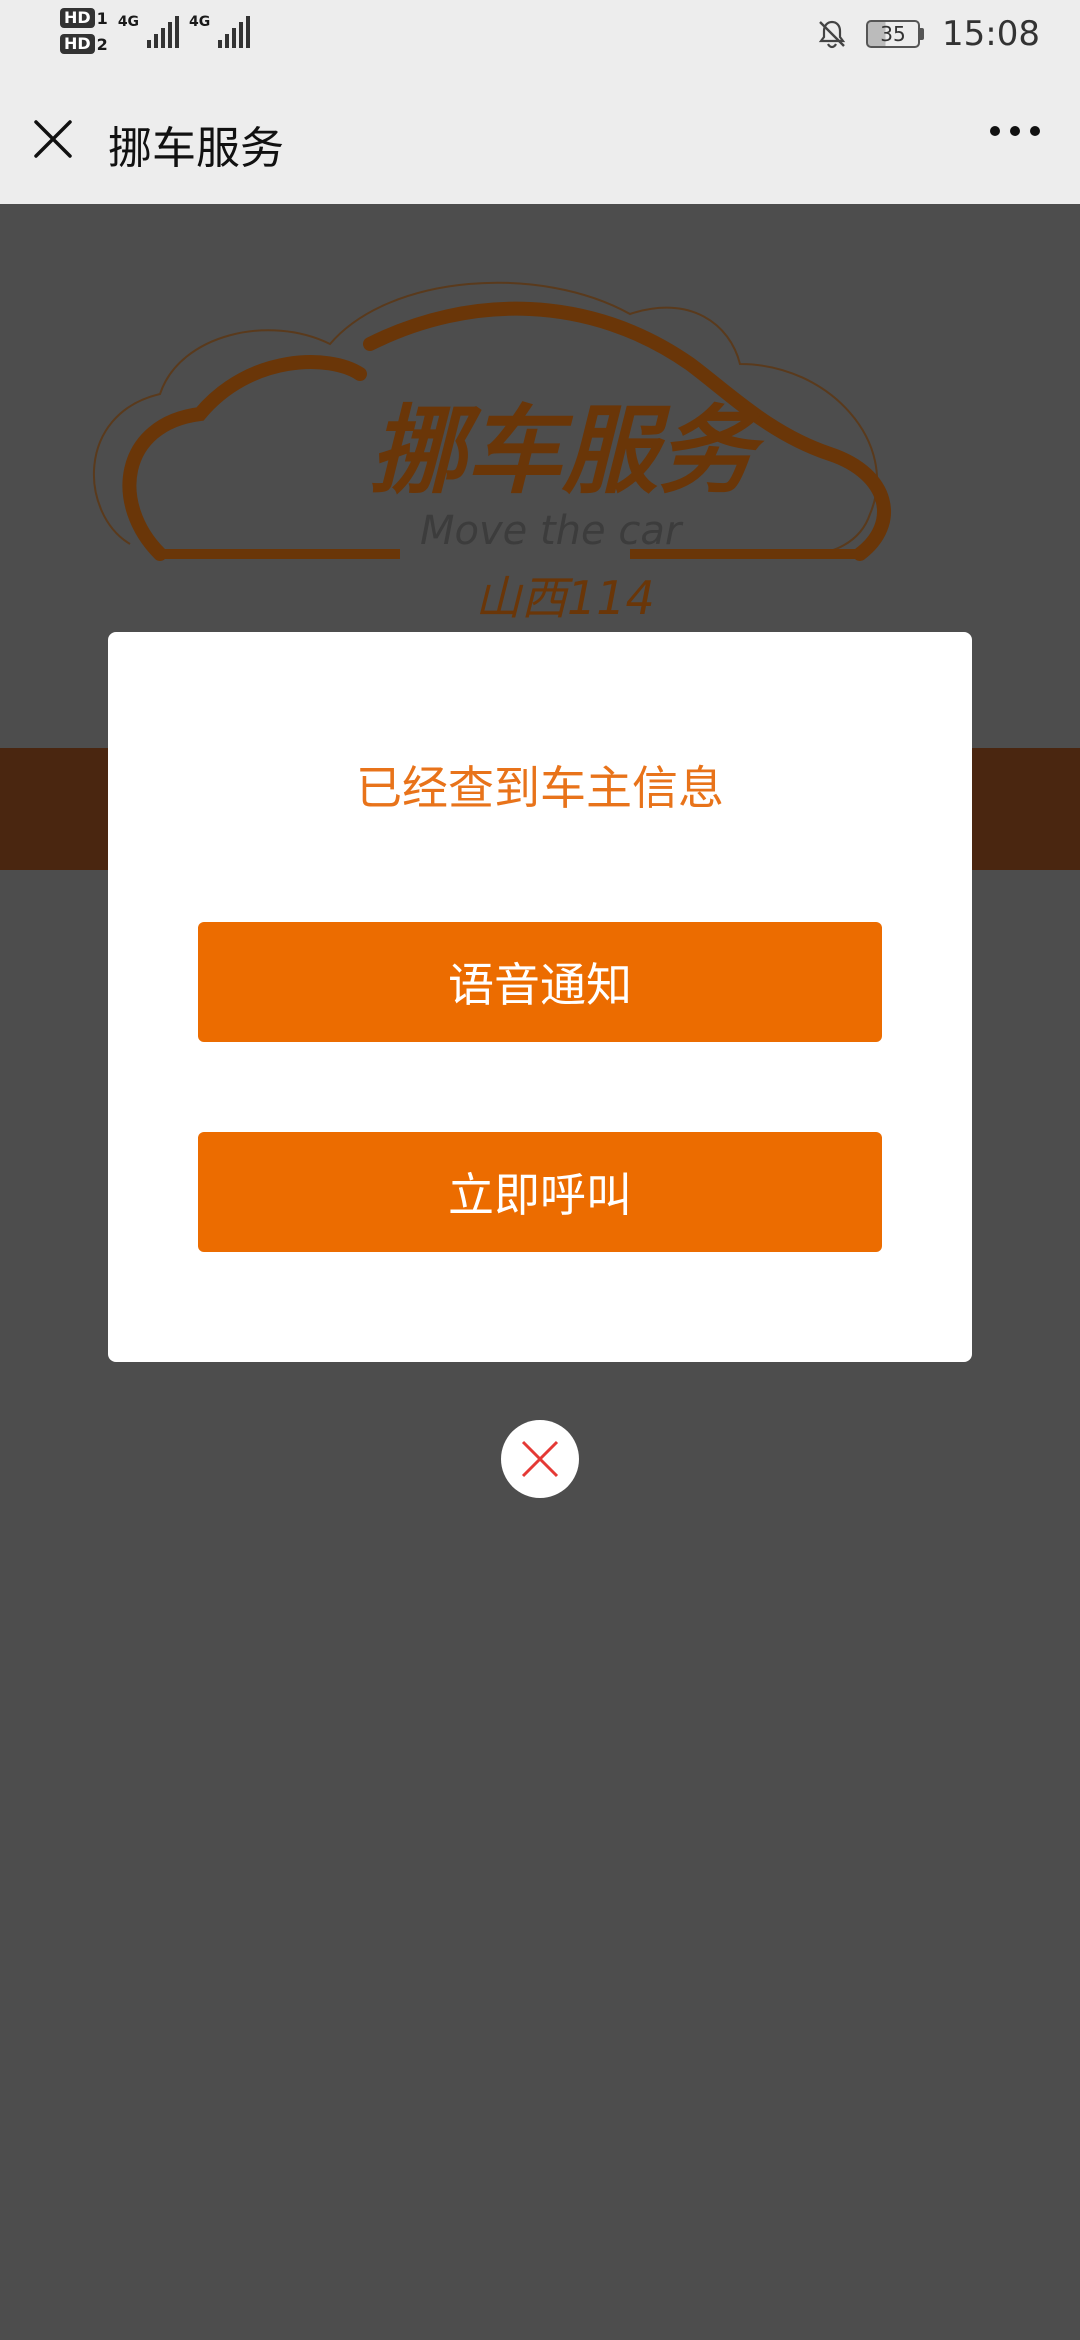 Image resolution: width=1080 pixels, height=2340 pixels. Describe the element at coordinates (832, 34) in the screenshot. I see `bell-muted-icon` at that location.